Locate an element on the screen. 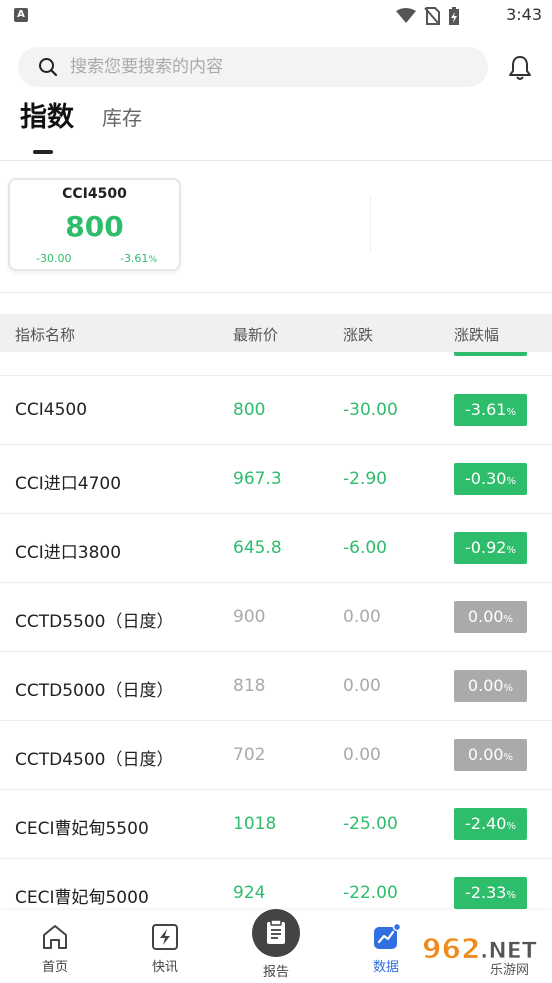 The image size is (552, 983). index-card-name: CCI4500 is located at coordinates (94, 194).